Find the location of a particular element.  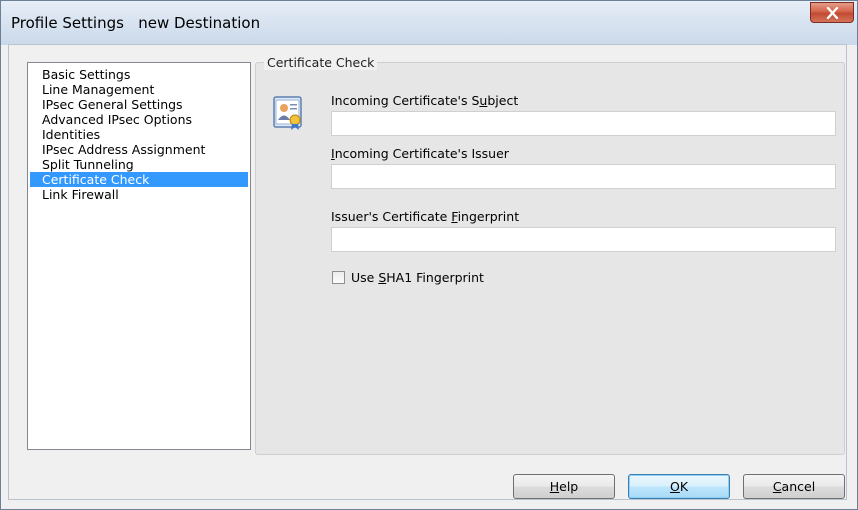

subject-label: Incoming Certificate's Subject is located at coordinates (425, 100).